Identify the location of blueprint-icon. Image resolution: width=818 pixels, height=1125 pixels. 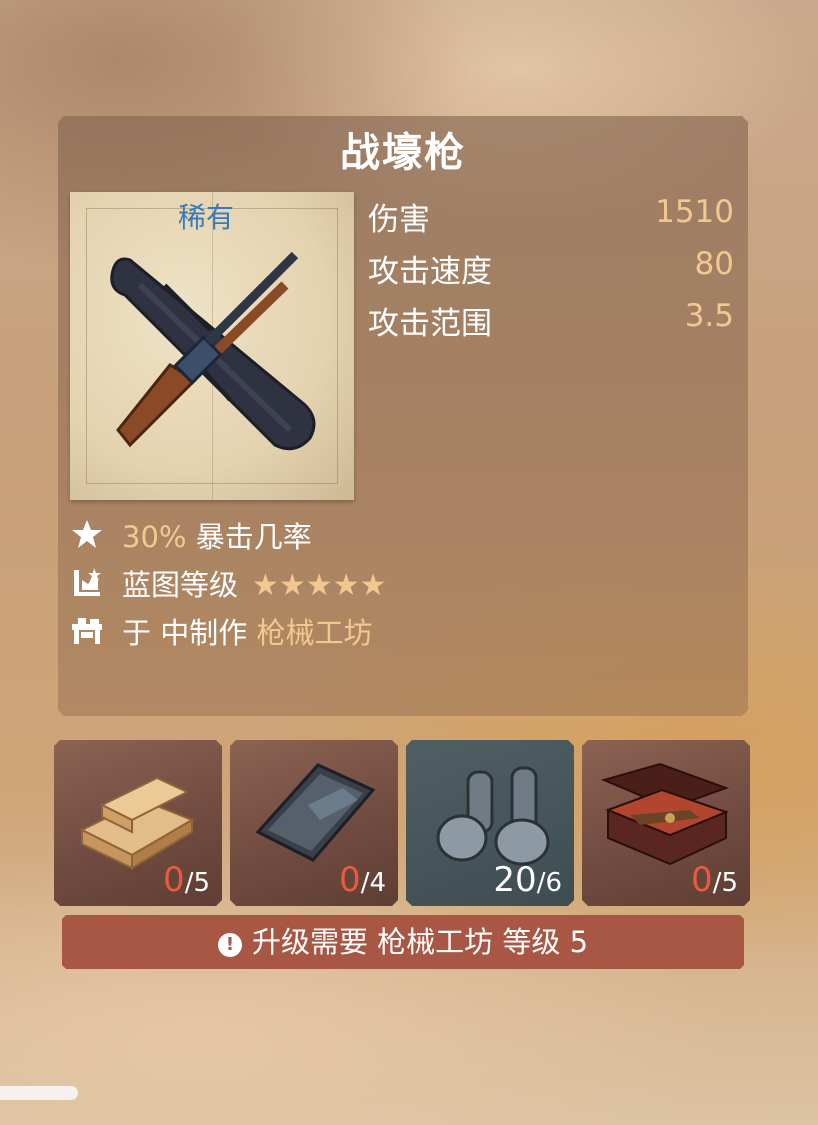
(87, 582).